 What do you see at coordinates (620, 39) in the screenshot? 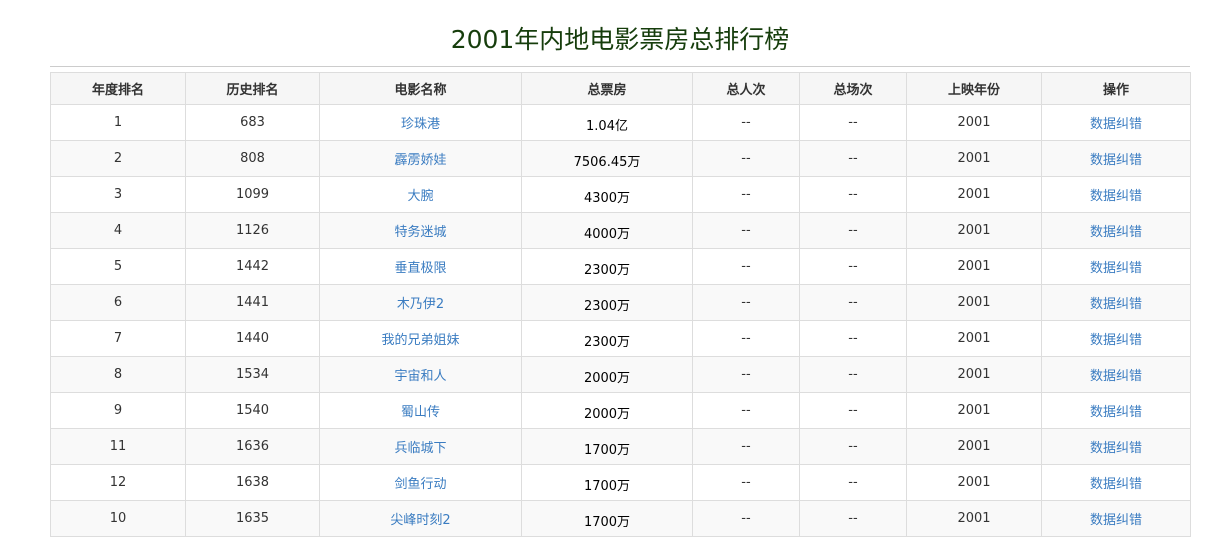
I see `page-title: 2001年内地电影票房总排行榜` at bounding box center [620, 39].